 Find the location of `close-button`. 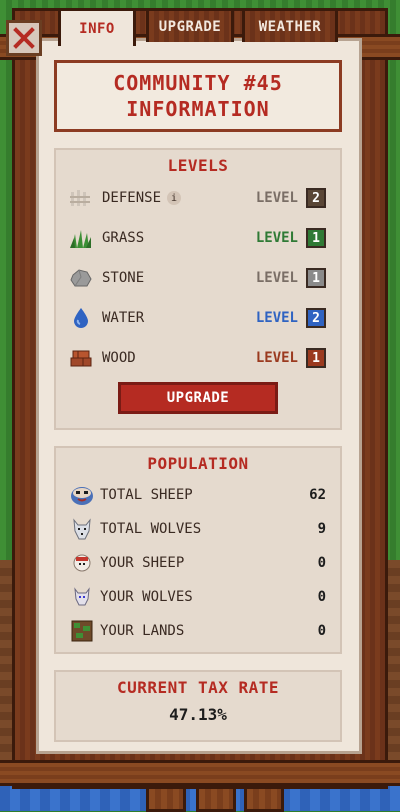

close-button is located at coordinates (24, 38).